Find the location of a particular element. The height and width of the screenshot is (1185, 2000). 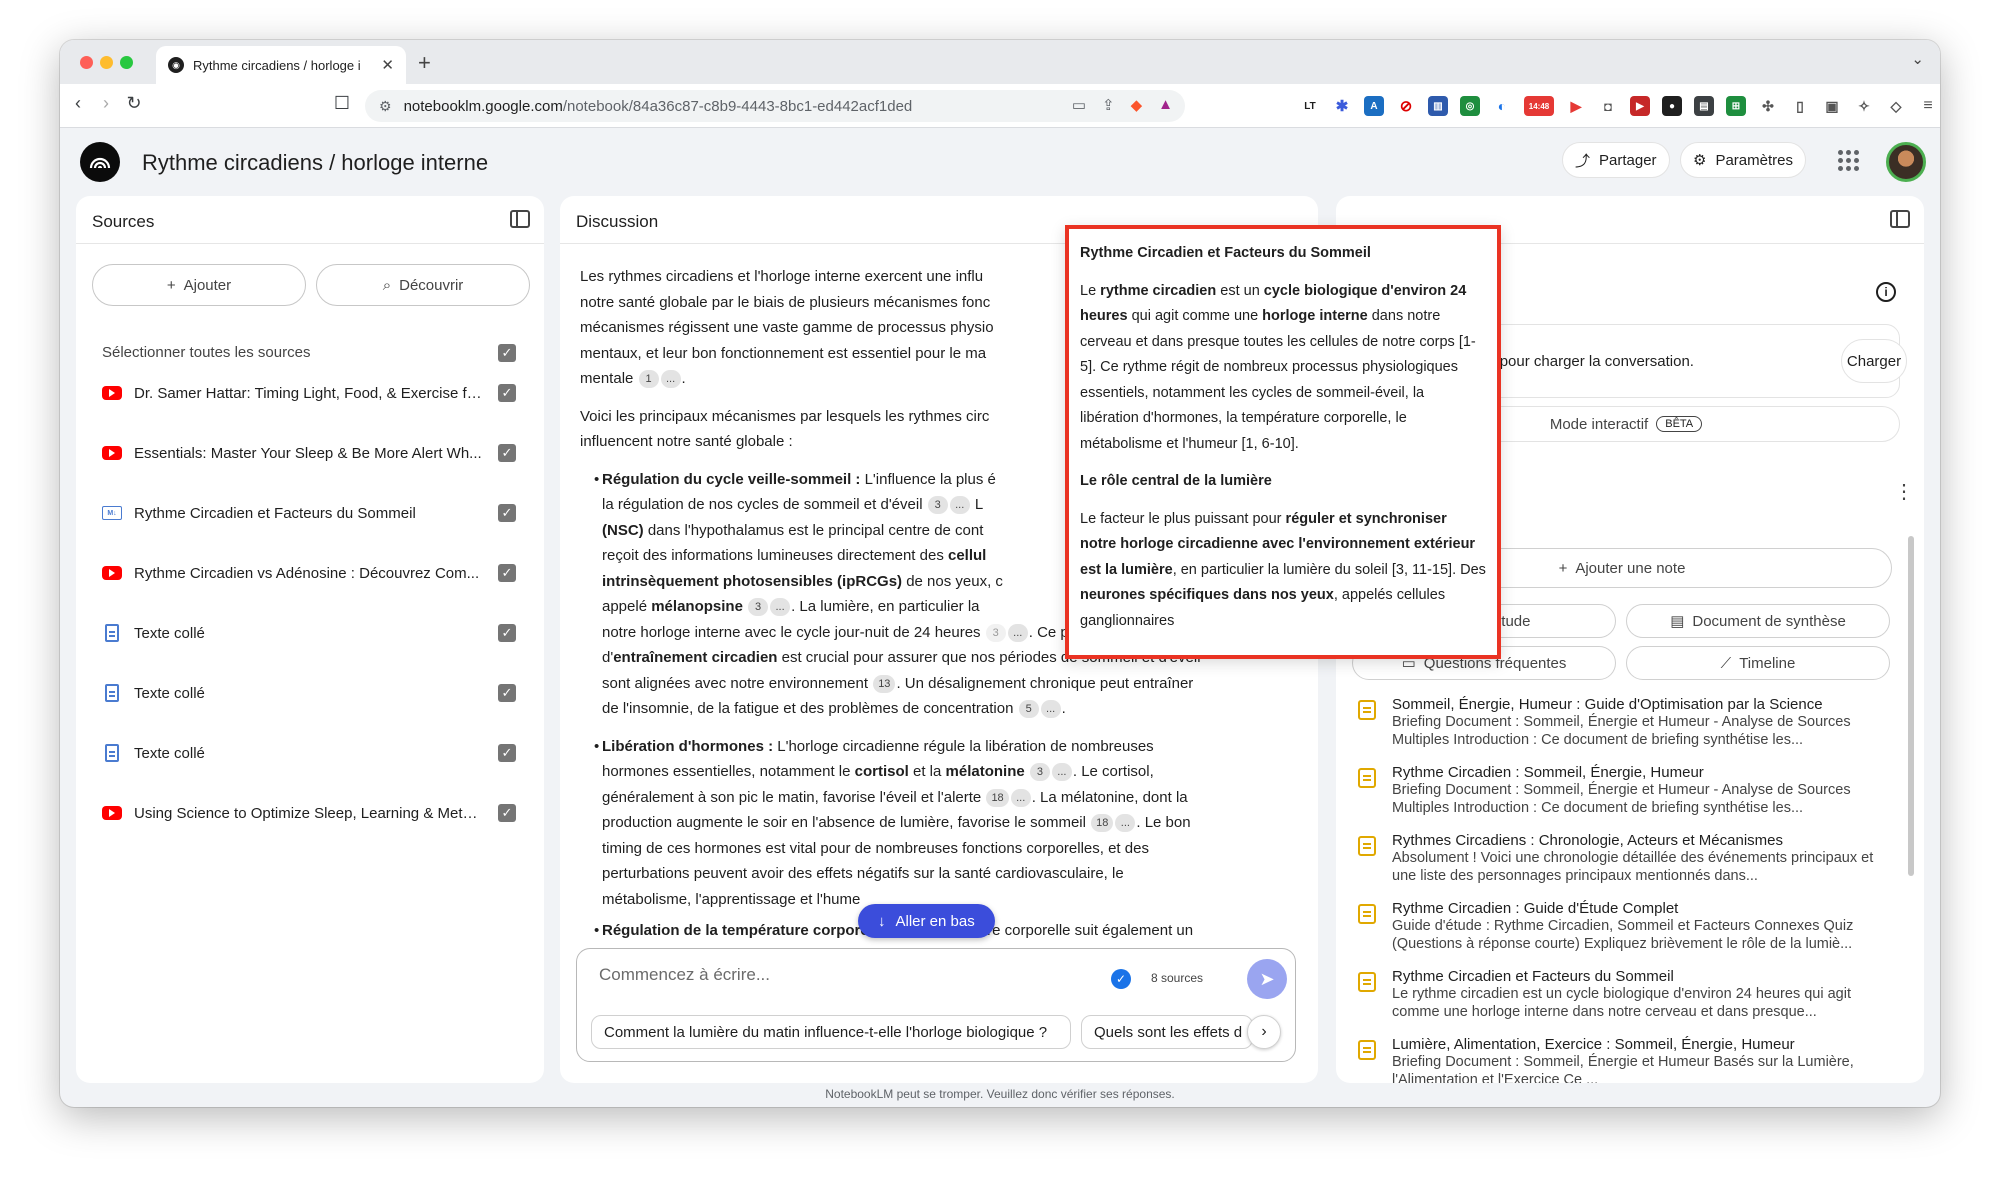

close-window-button is located at coordinates (86, 62).